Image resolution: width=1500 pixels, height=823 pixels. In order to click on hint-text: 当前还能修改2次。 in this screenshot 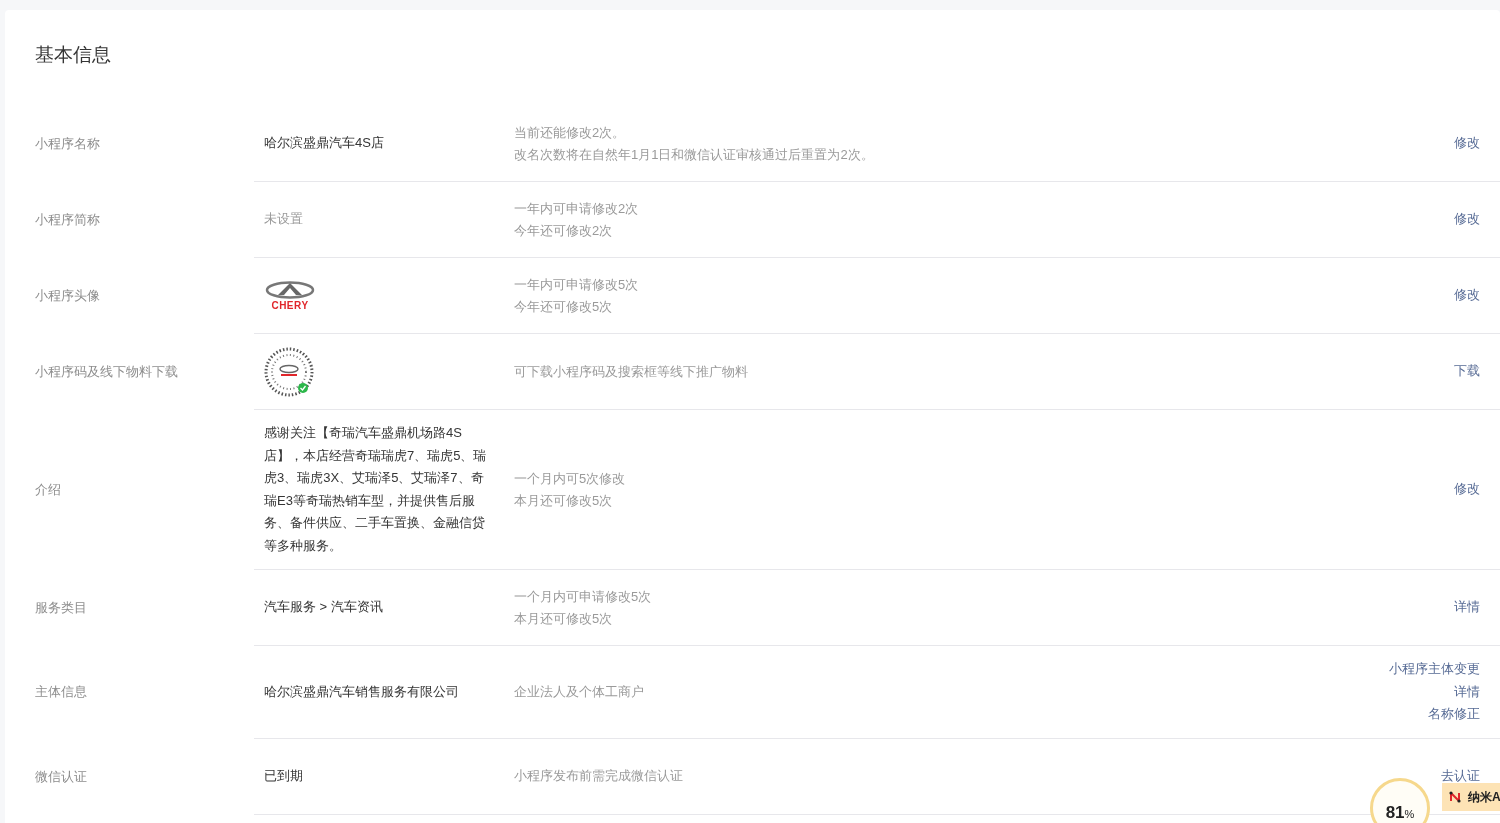, I will do `click(570, 132)`.